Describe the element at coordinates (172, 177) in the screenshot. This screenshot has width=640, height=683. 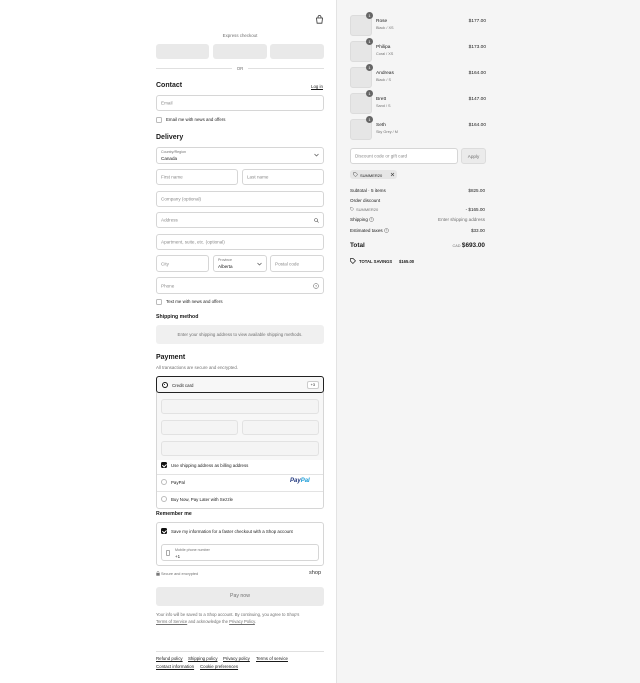
I see `first-name-placeholder: First name` at that location.